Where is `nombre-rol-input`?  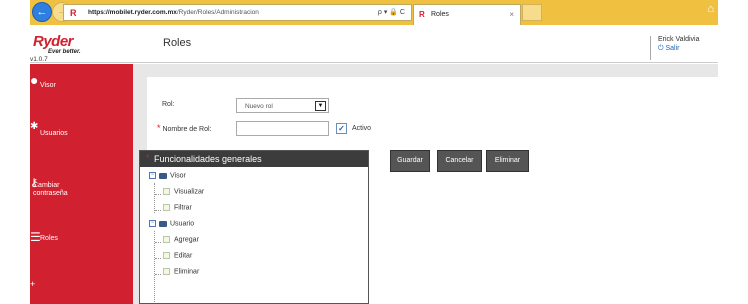 nombre-rol-input is located at coordinates (282, 128).